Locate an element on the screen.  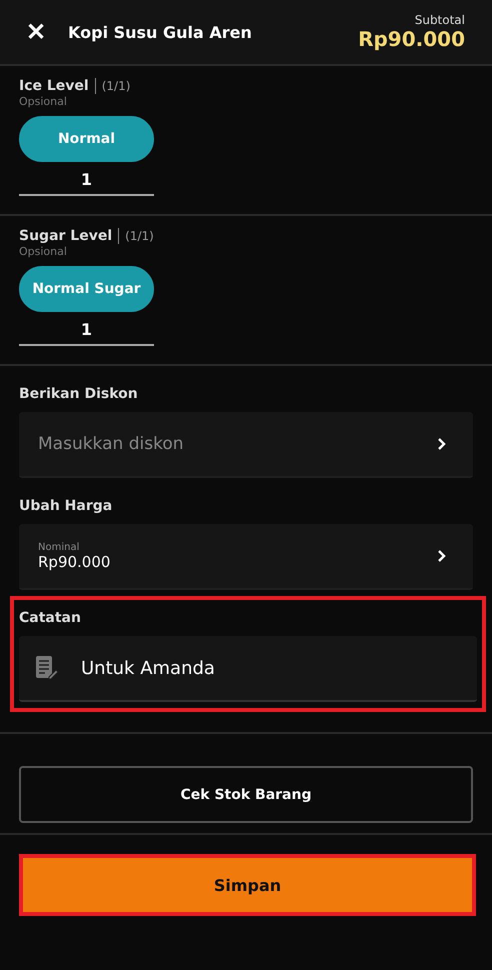
section-label: Ubah Harga is located at coordinates (66, 506).